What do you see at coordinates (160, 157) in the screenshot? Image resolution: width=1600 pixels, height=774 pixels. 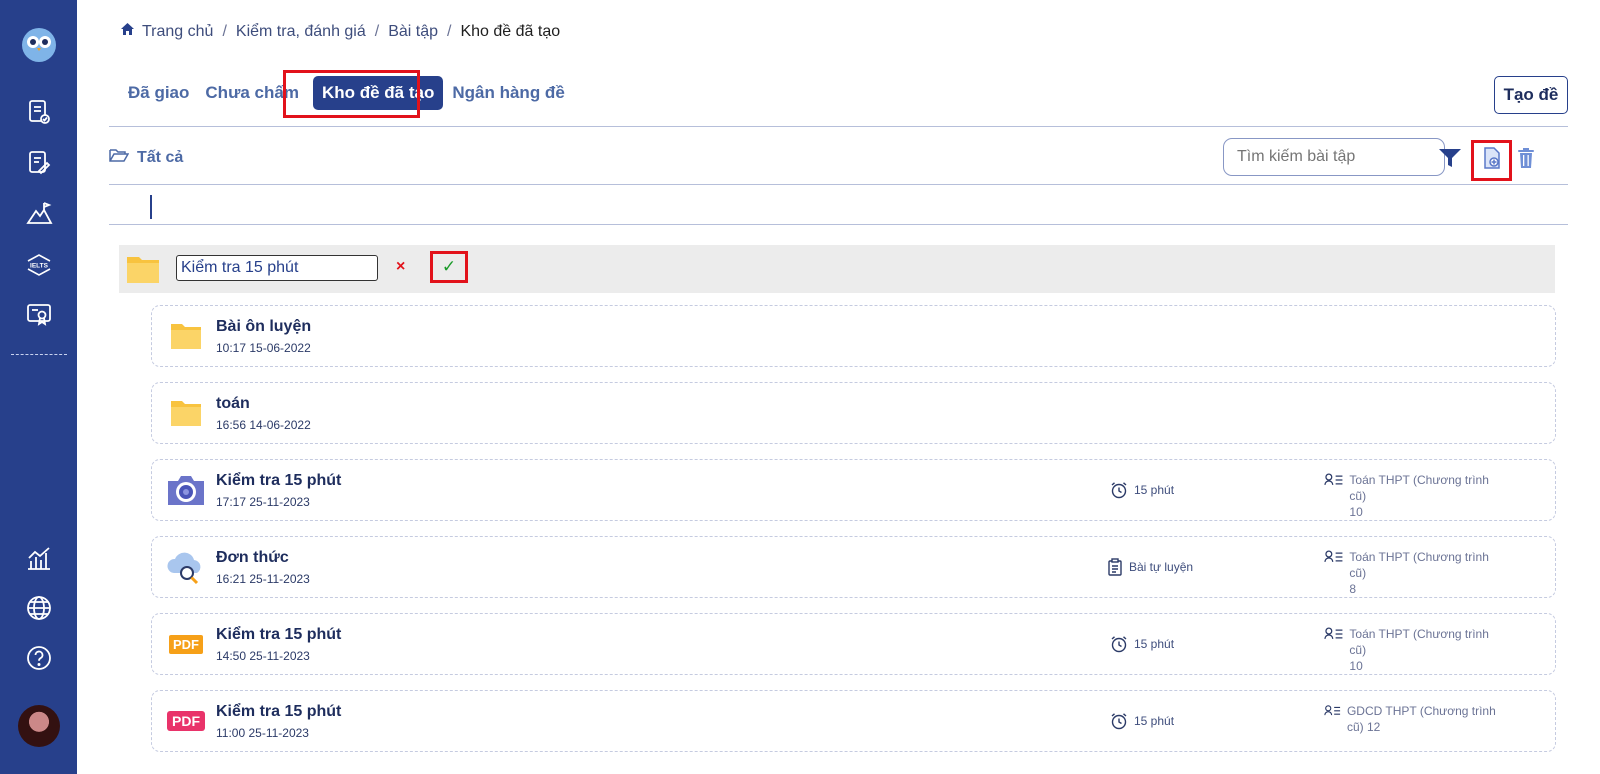 I see `folder-filter-label: Tất cả` at bounding box center [160, 157].